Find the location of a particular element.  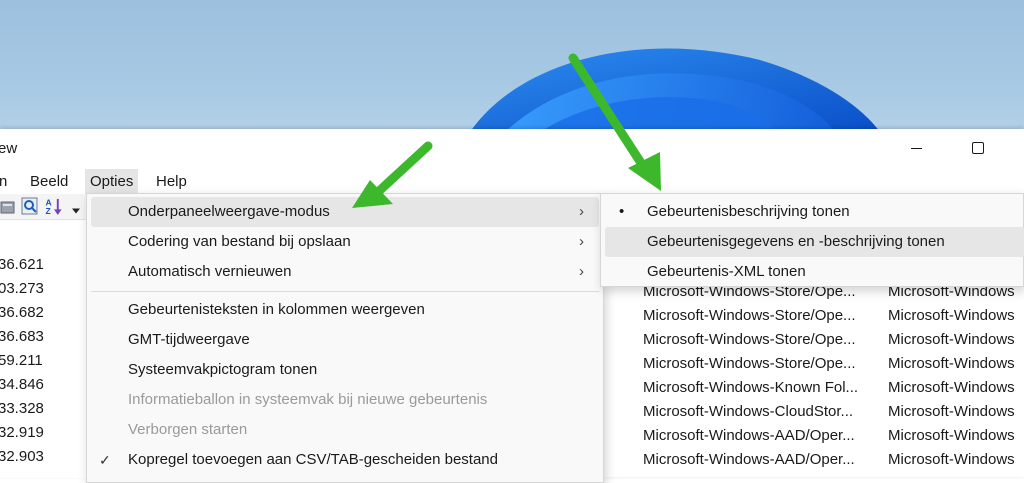

list-item: 36.682 is located at coordinates (22, 312).